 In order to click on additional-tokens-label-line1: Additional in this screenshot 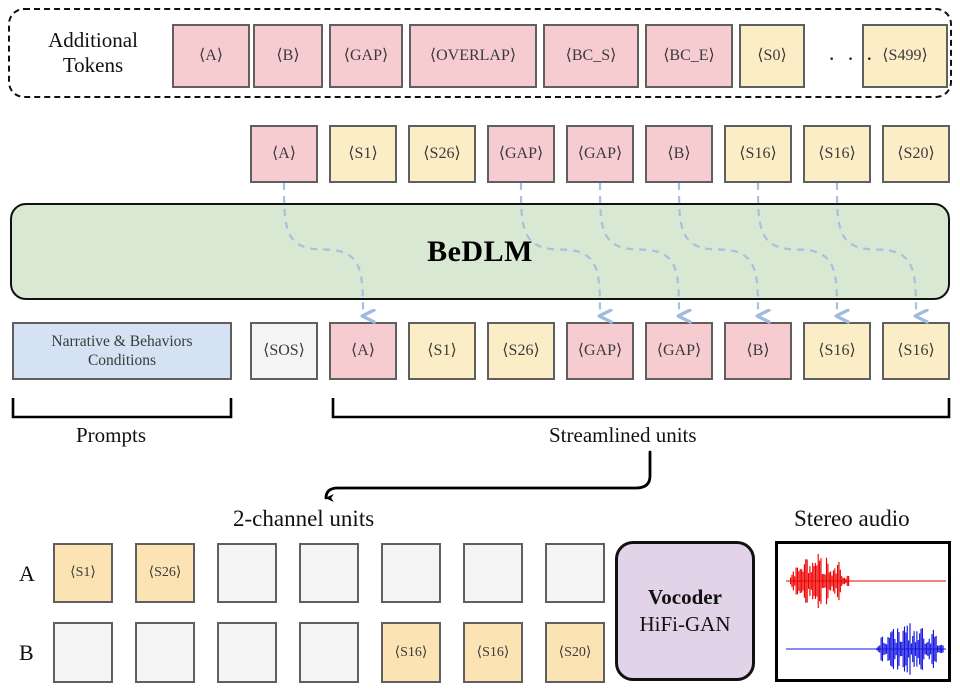, I will do `click(93, 40)`.